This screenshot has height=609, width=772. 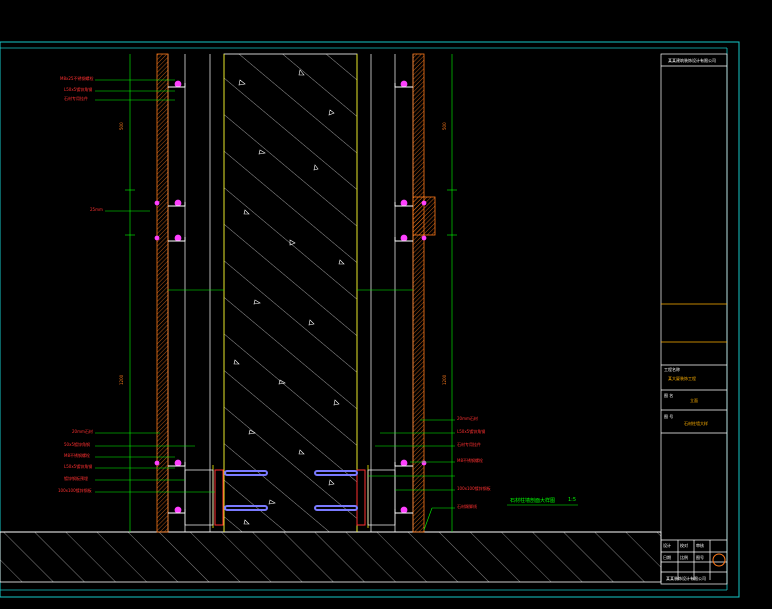 What do you see at coordinates (667, 557) in the screenshot?
I see `tb-footer-3: 日期` at bounding box center [667, 557].